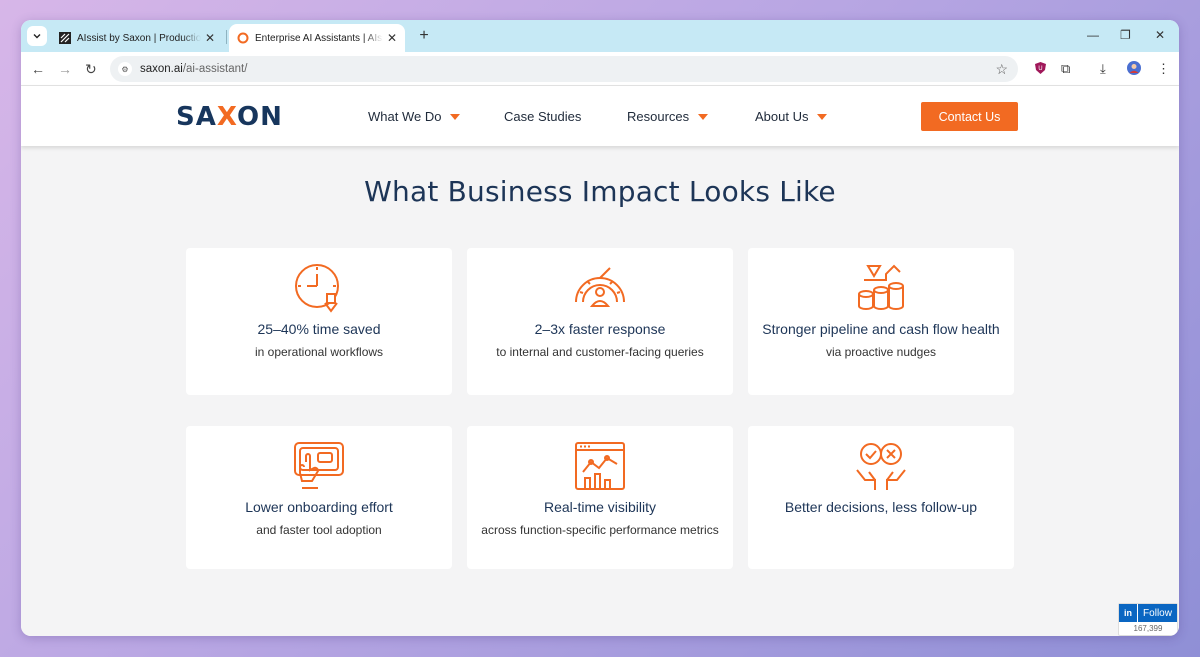 This screenshot has height=657, width=1200. Describe the element at coordinates (881, 466) in the screenshot. I see `hands-decision-icon` at that location.